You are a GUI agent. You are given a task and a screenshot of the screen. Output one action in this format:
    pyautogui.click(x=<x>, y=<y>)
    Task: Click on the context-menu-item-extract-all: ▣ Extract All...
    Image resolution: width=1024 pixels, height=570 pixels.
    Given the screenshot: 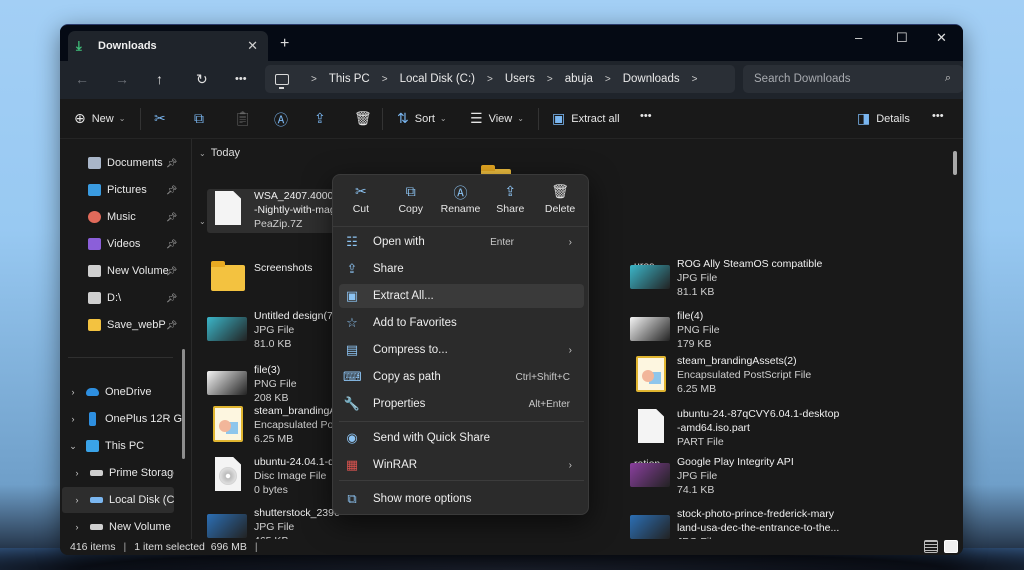 What is the action you would take?
    pyautogui.click(x=461, y=296)
    